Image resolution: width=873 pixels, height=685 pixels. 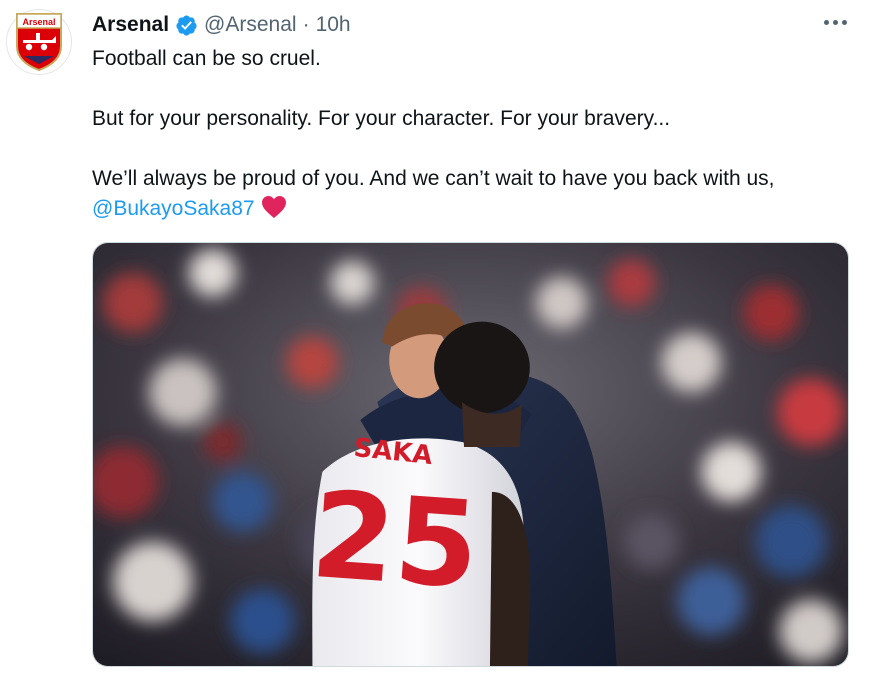 What do you see at coordinates (273, 207) in the screenshot?
I see `red-heart-icon` at bounding box center [273, 207].